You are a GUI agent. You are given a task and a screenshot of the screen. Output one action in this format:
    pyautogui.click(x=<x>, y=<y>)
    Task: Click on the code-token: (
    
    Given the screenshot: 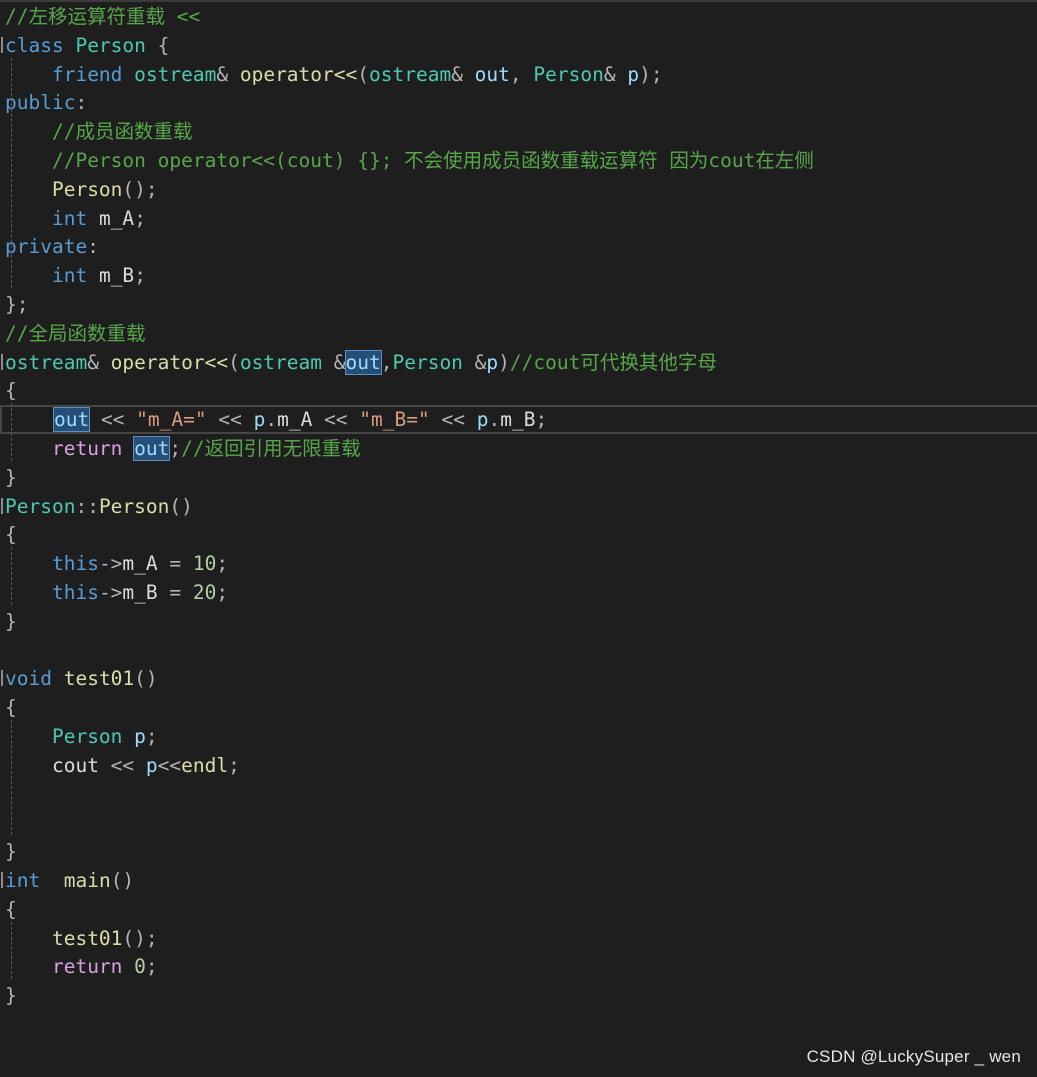 What is the action you would take?
    pyautogui.click(x=363, y=74)
    